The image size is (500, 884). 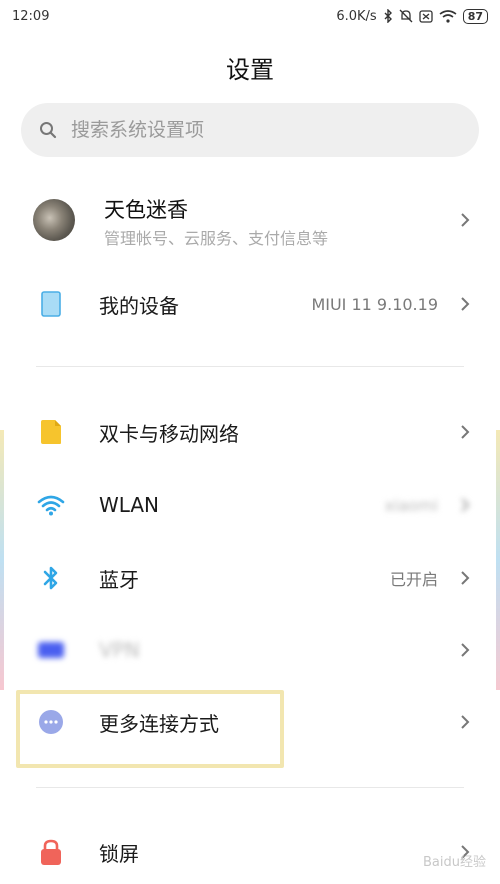 What do you see at coordinates (51, 432) in the screenshot?
I see `sim-card-icon` at bounding box center [51, 432].